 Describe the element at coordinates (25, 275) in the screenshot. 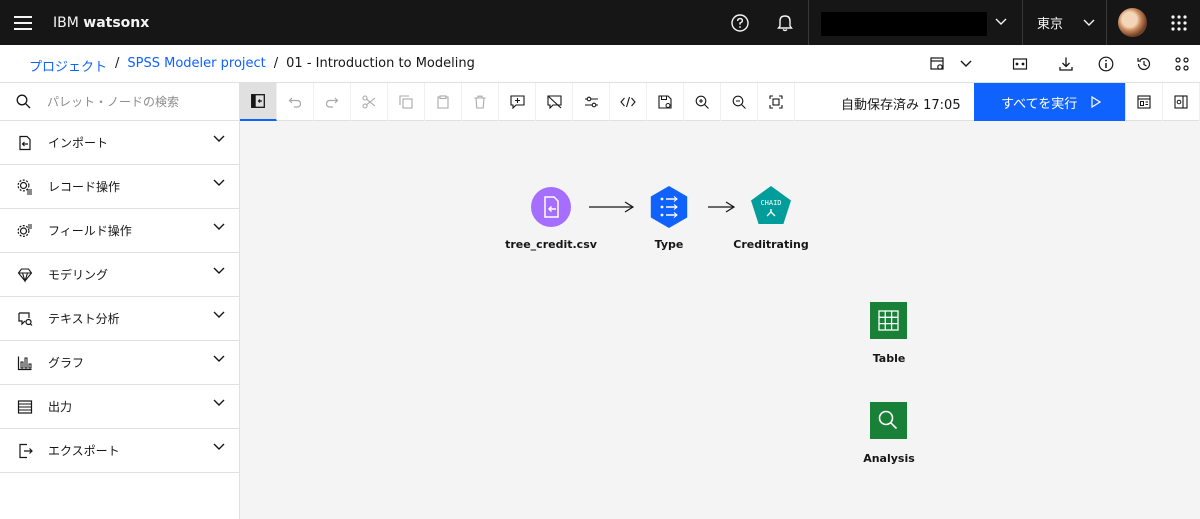

I see `diamond-icon` at that location.